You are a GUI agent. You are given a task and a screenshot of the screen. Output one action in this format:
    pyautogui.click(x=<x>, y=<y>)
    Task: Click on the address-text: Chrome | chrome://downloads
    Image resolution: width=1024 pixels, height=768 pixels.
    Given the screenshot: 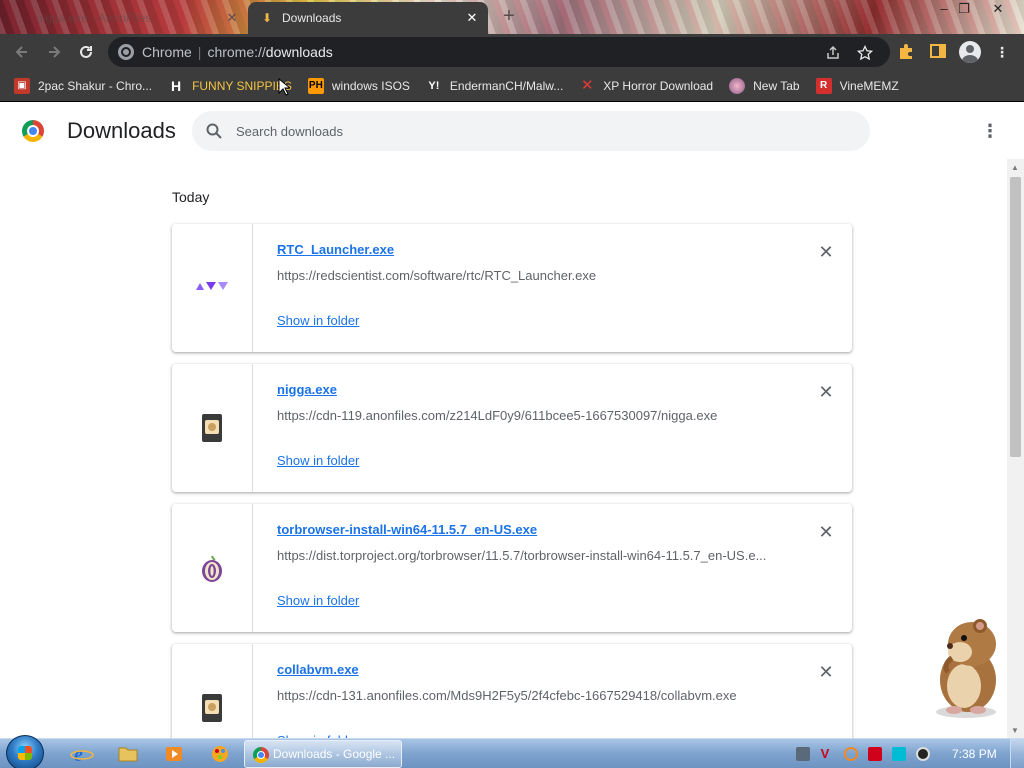 What is the action you would take?
    pyautogui.click(x=237, y=52)
    